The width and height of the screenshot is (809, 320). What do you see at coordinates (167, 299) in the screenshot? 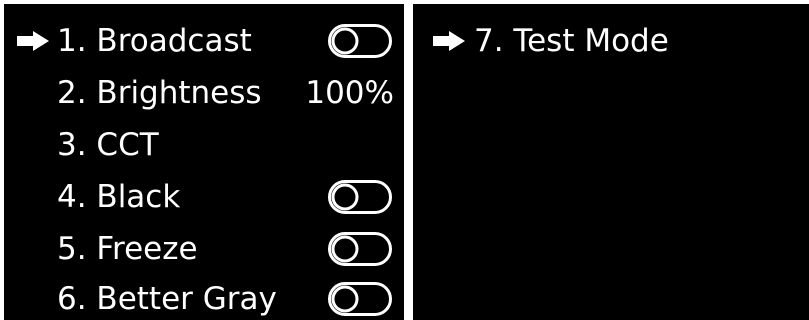
I see `menu-item-label: 6. Better Gray` at bounding box center [167, 299].